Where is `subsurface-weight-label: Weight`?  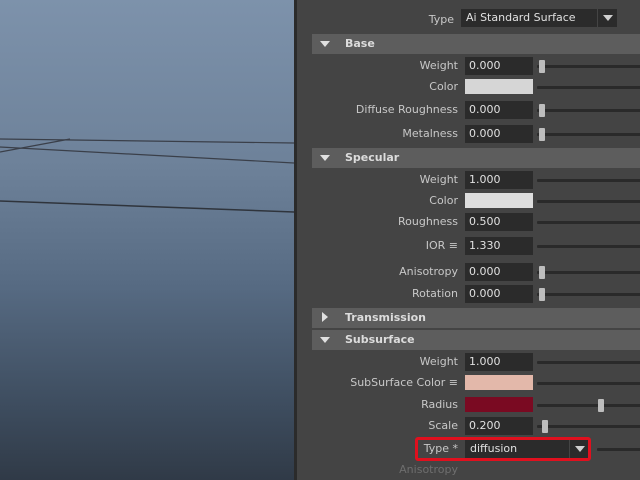 subsurface-weight-label: Weight is located at coordinates (438, 361).